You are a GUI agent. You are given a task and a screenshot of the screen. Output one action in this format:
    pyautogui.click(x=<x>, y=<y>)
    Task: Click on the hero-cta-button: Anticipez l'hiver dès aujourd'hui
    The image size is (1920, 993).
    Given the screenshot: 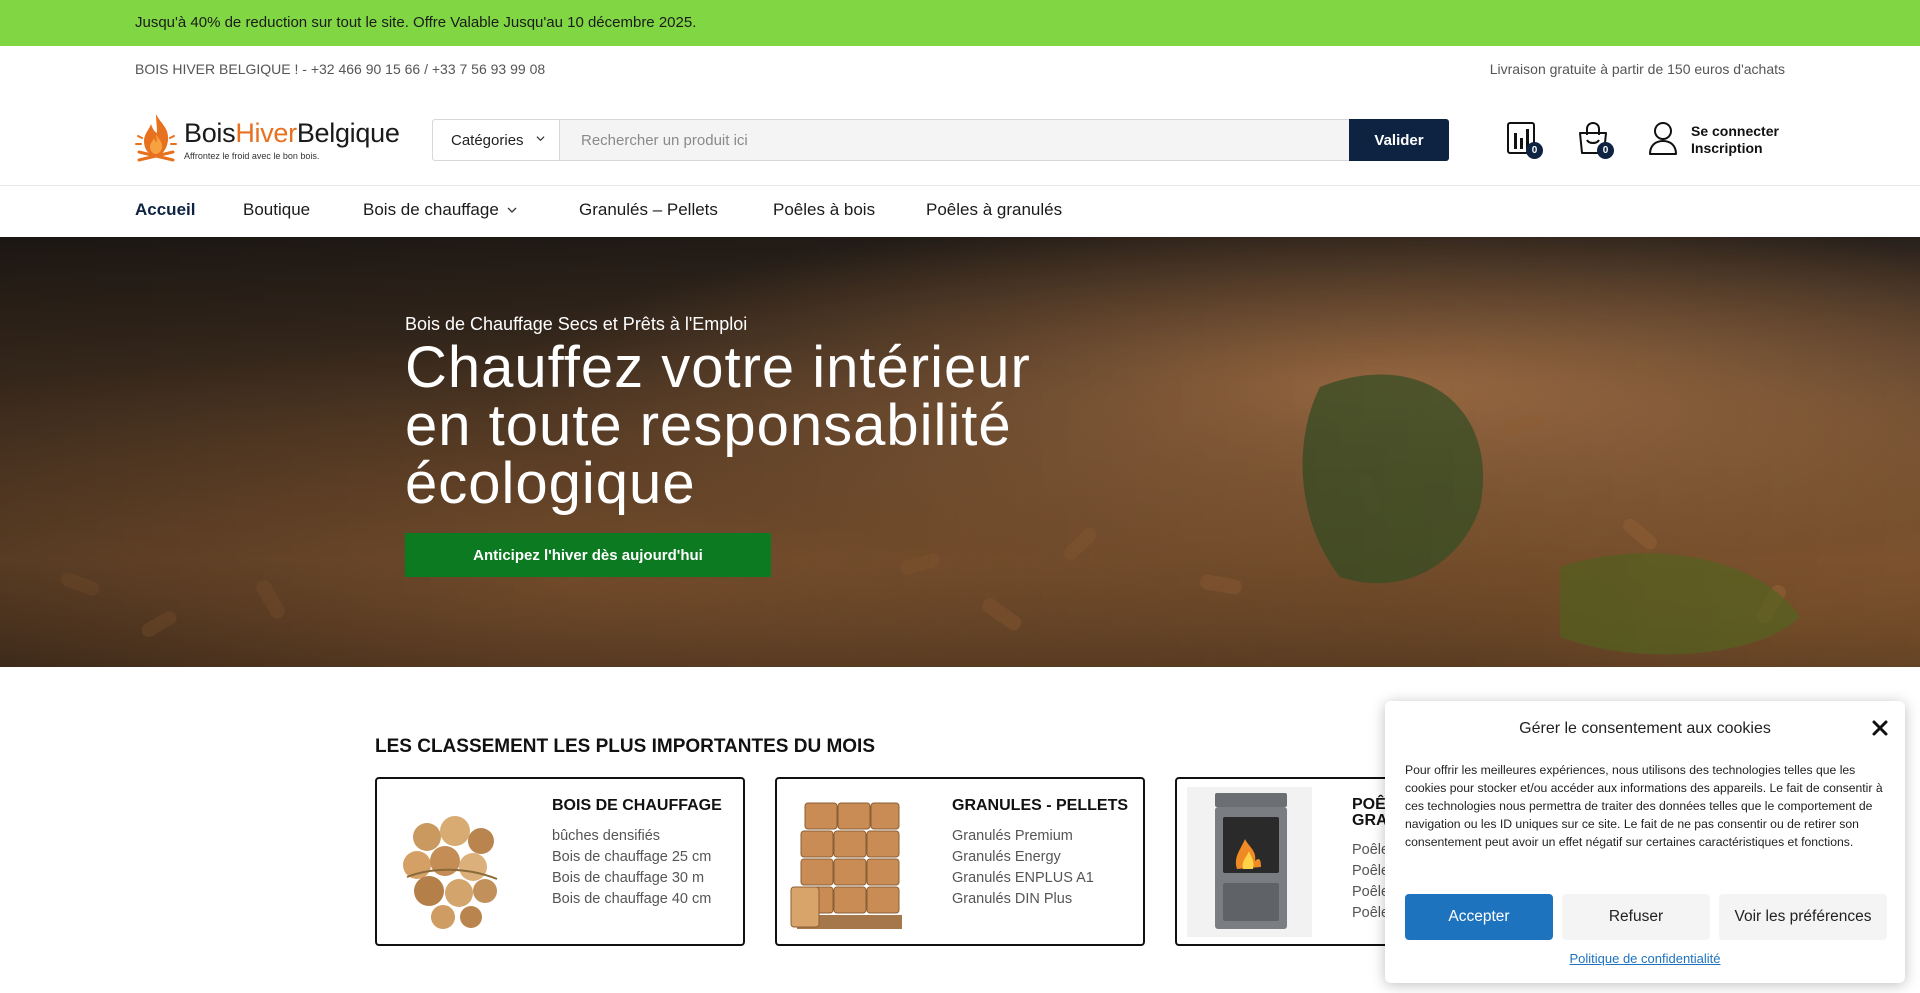 What is the action you would take?
    pyautogui.click(x=588, y=555)
    